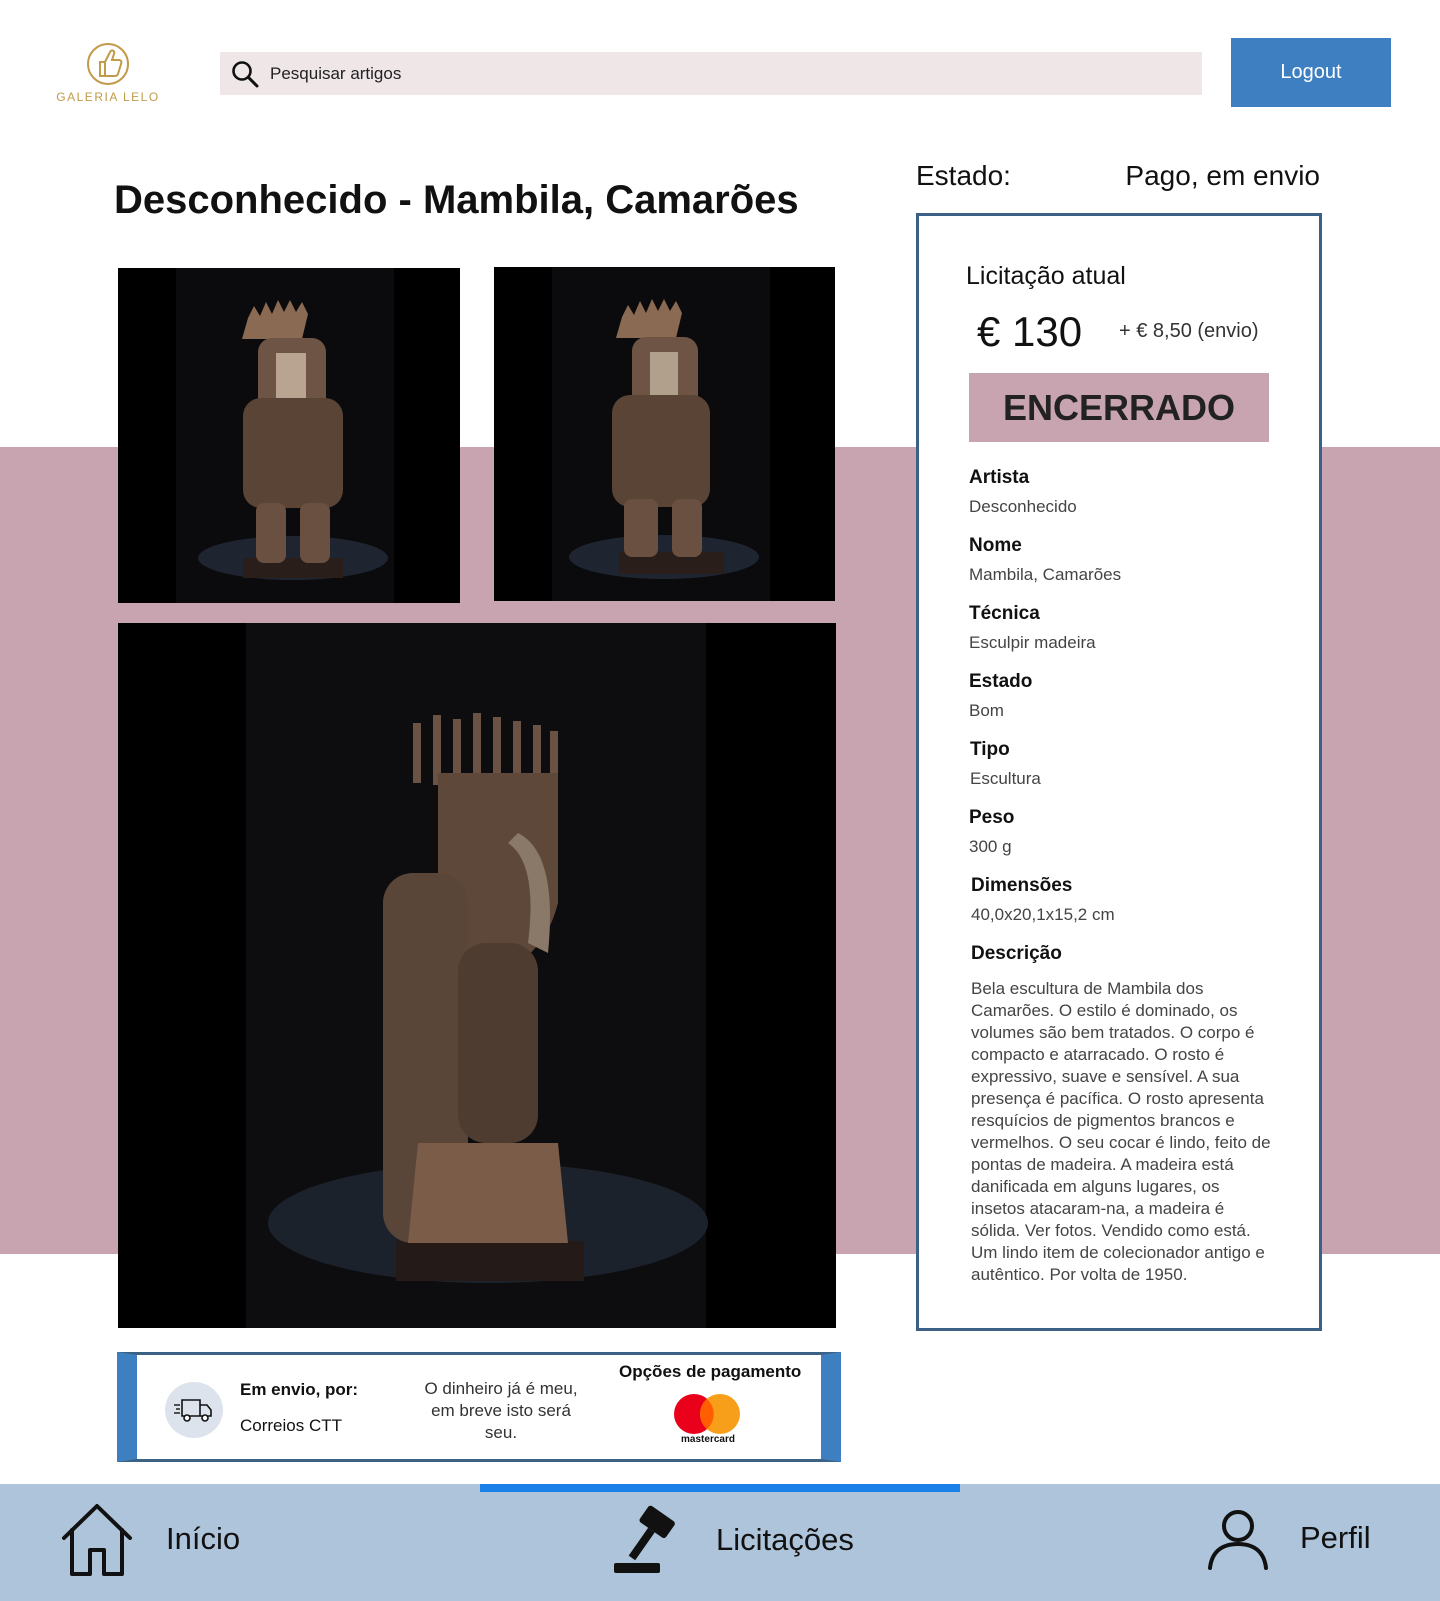 The height and width of the screenshot is (1601, 1440). Describe the element at coordinates (1238, 1540) in the screenshot. I see `user-icon` at that location.